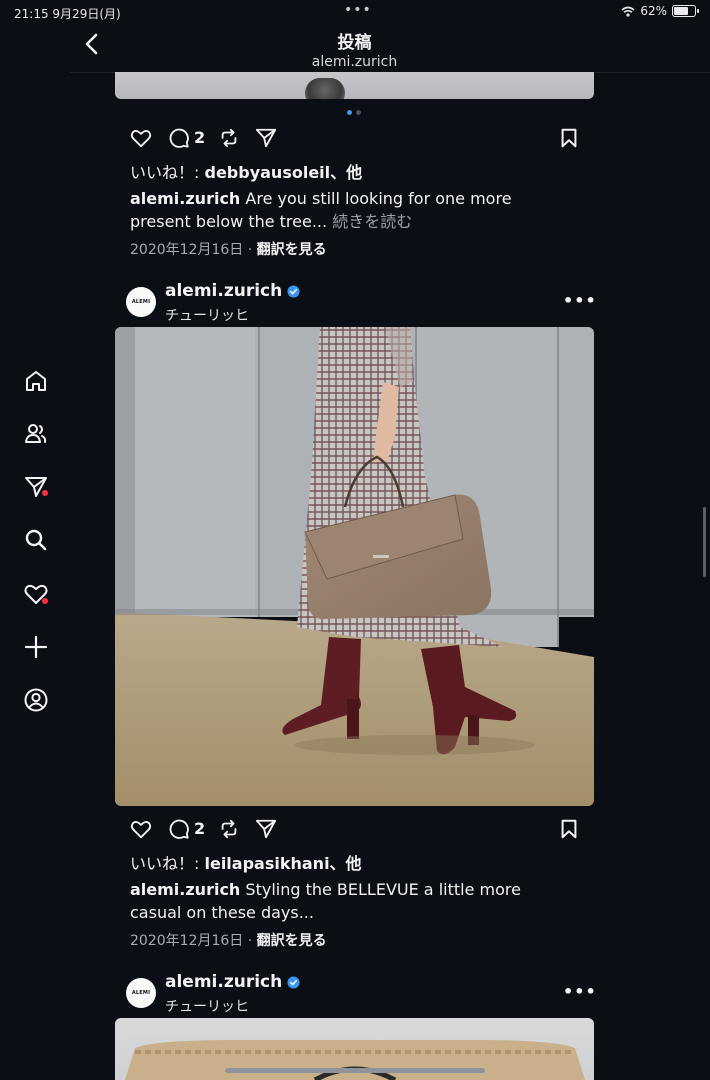  What do you see at coordinates (36, 700) in the screenshot?
I see `profile-icon` at bounding box center [36, 700].